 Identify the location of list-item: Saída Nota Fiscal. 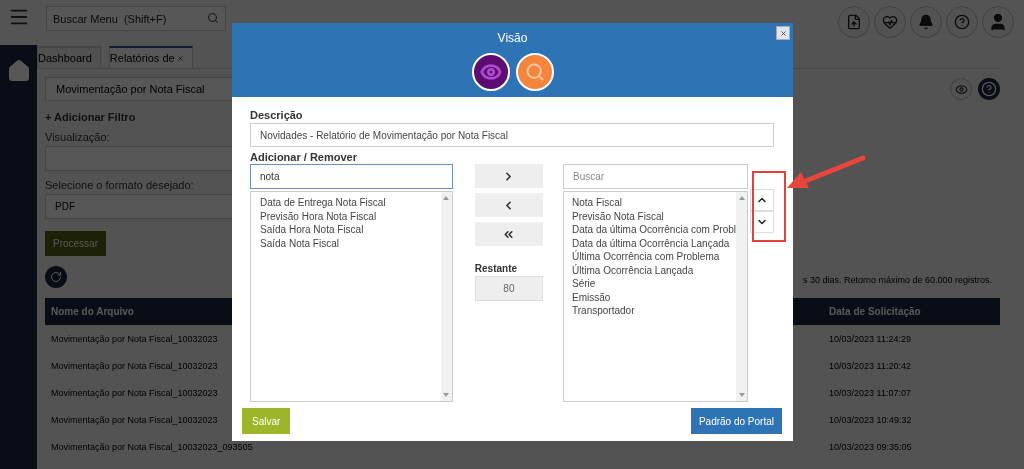
(299, 243).